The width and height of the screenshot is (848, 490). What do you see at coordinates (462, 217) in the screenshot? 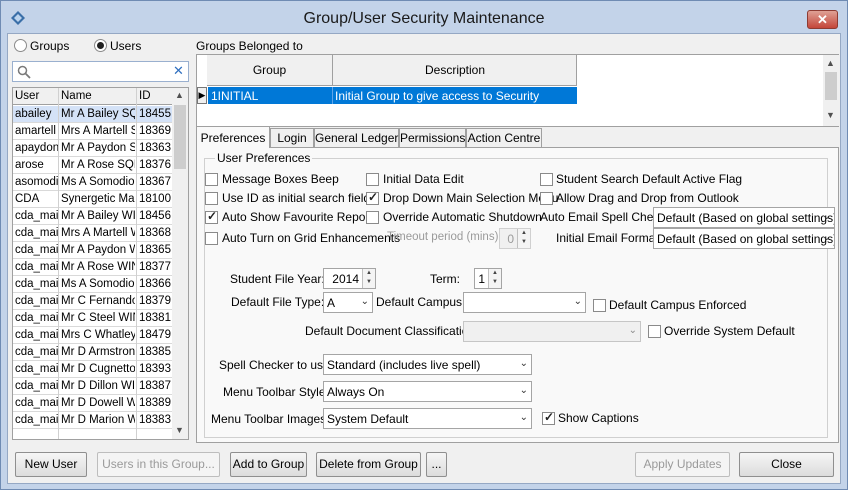
I see `override-auto-shutdown-label: Override Automatic Shutdown` at bounding box center [462, 217].